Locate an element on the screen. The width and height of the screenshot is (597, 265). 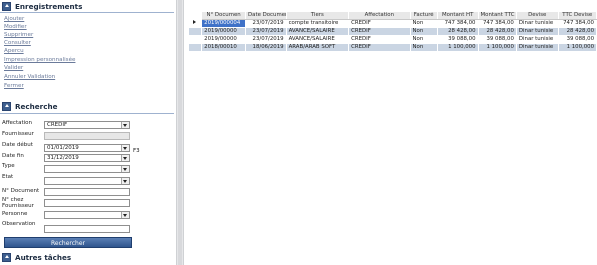
column-header-montant-ttc: Montant TTC is located at coordinates (497, 15).